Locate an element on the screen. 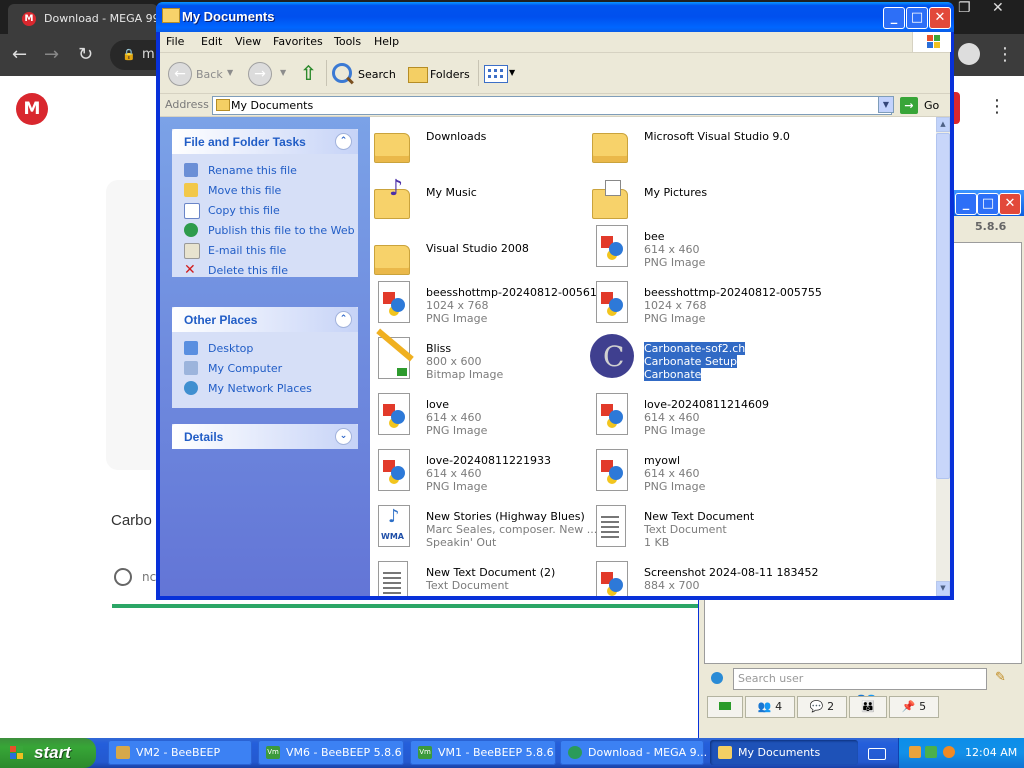 This screenshot has width=1024, height=768. menu-edit: Edit is located at coordinates (211, 41).